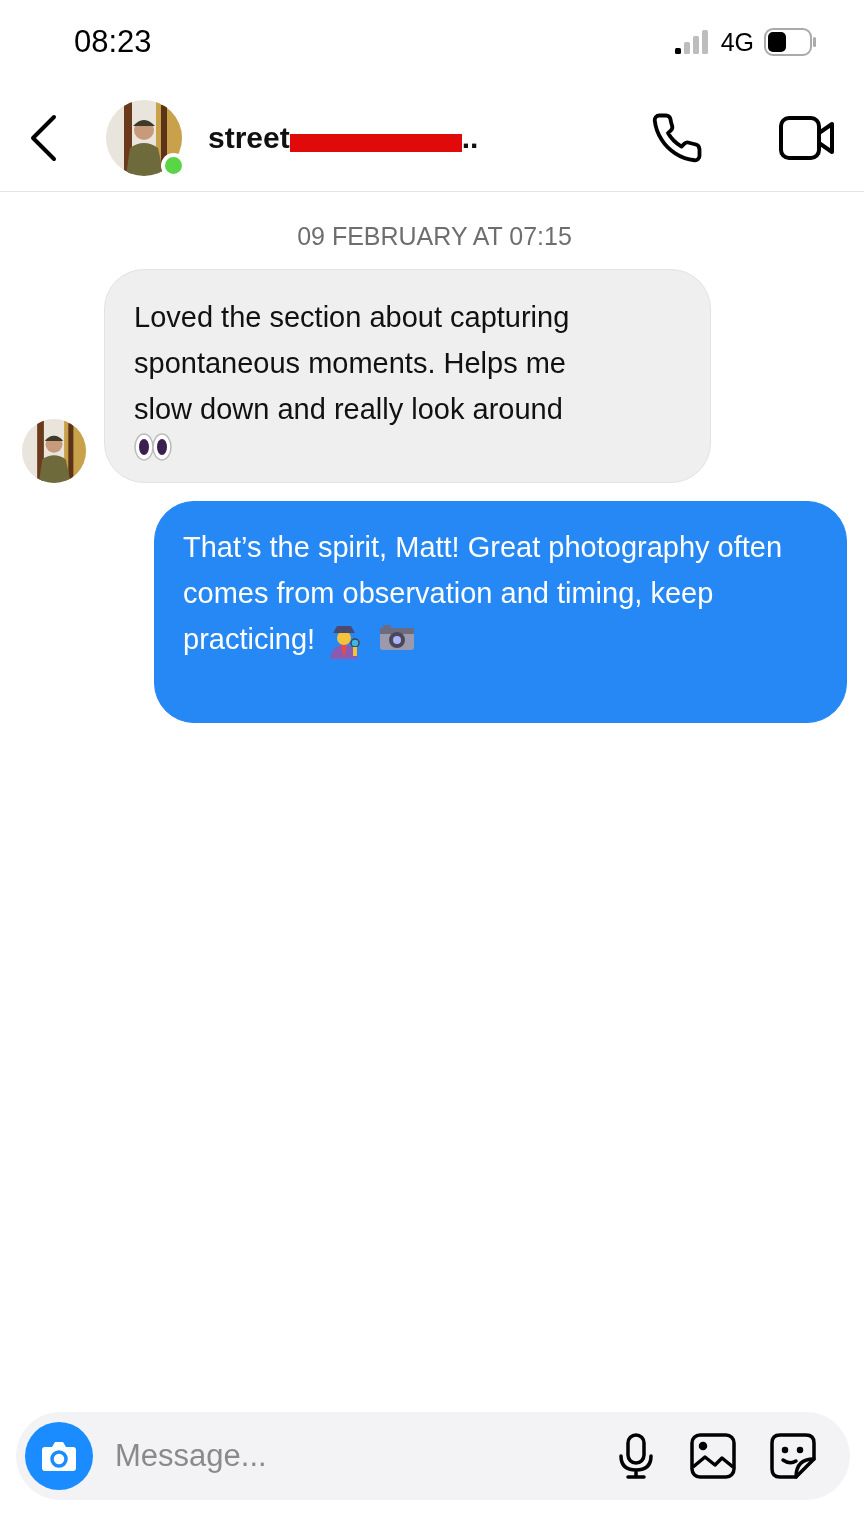 The width and height of the screenshot is (864, 1536). I want to click on eyes-icon, so click(153, 447).